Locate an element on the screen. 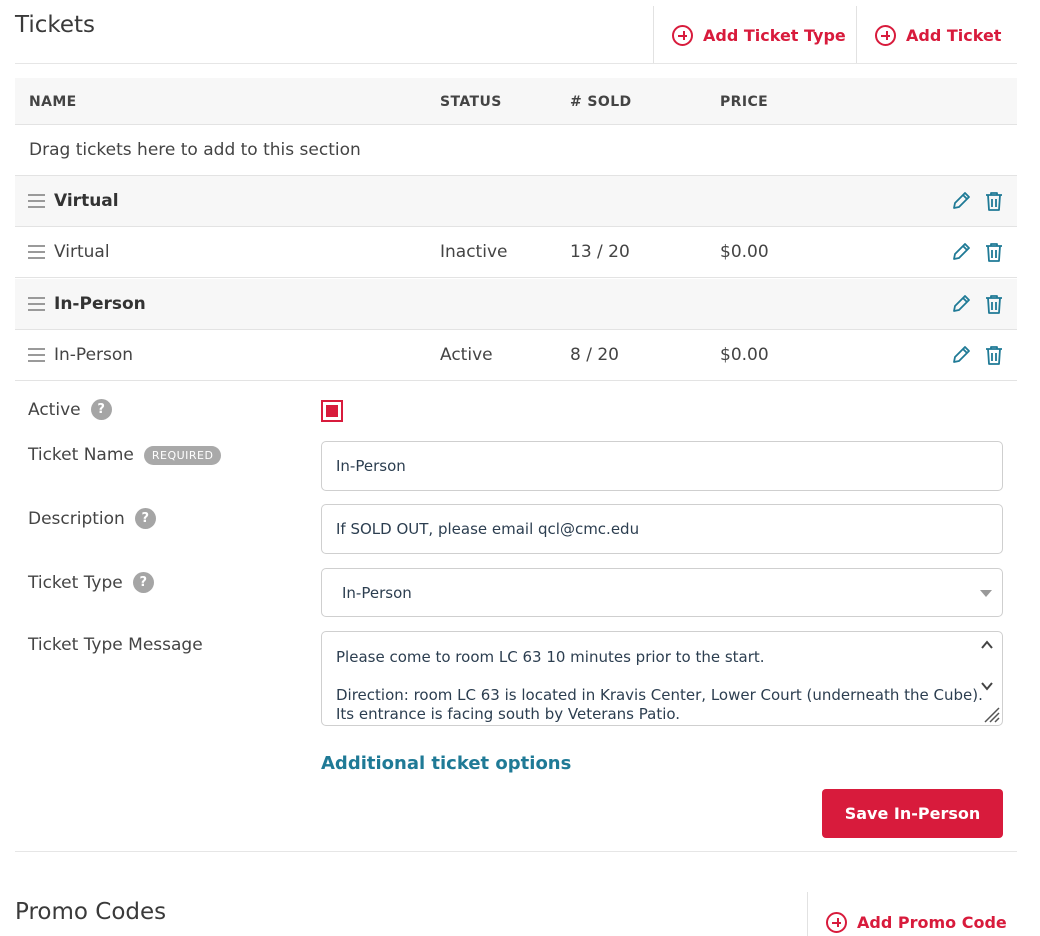 The height and width of the screenshot is (936, 1040). ticket-type-value: In-Person is located at coordinates (377, 592).